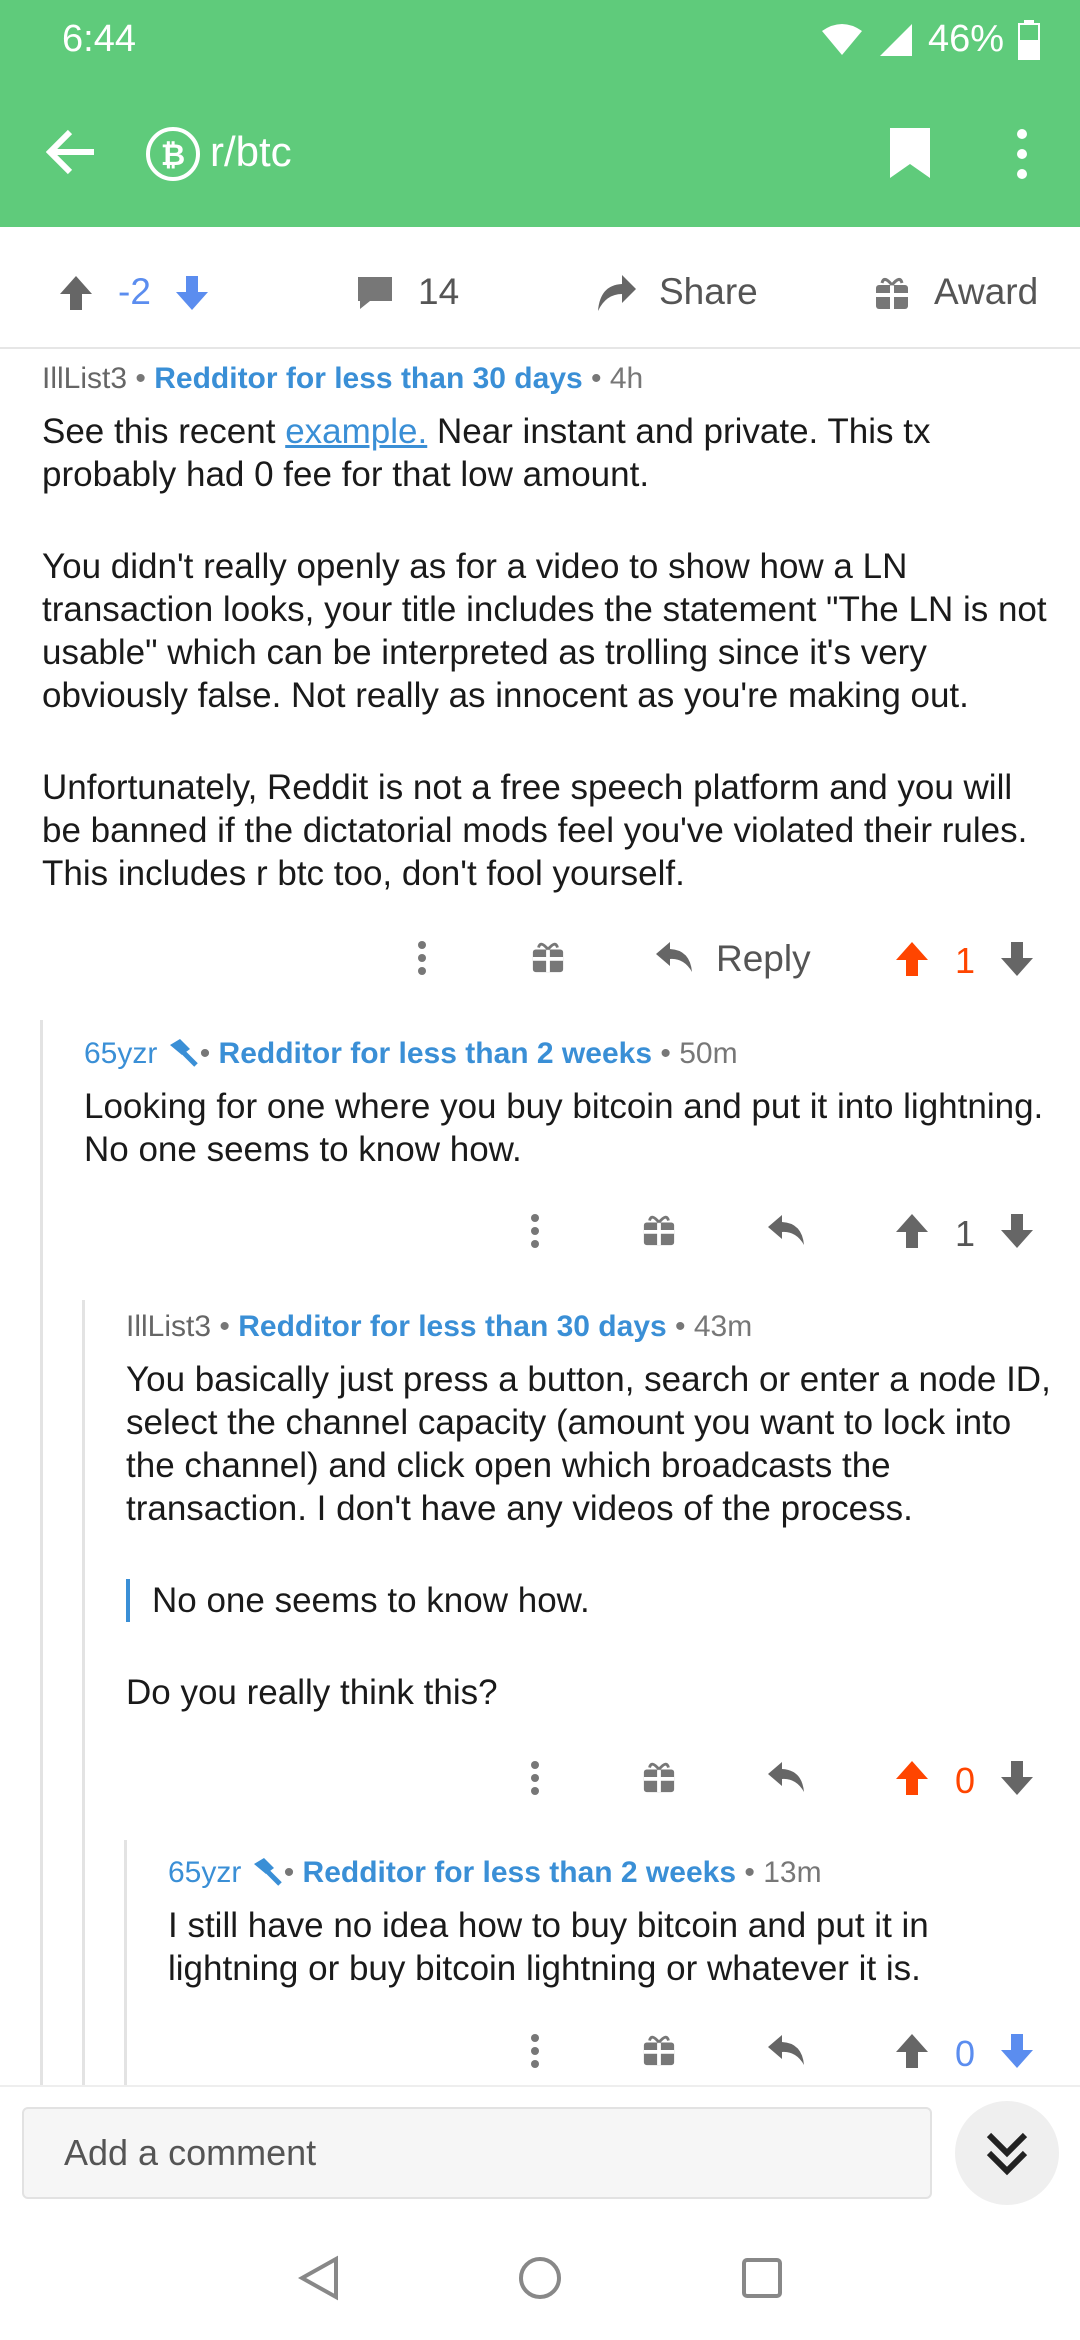 The height and width of the screenshot is (2340, 1080). Describe the element at coordinates (72, 152) in the screenshot. I see `back-arrow-icon` at that location.